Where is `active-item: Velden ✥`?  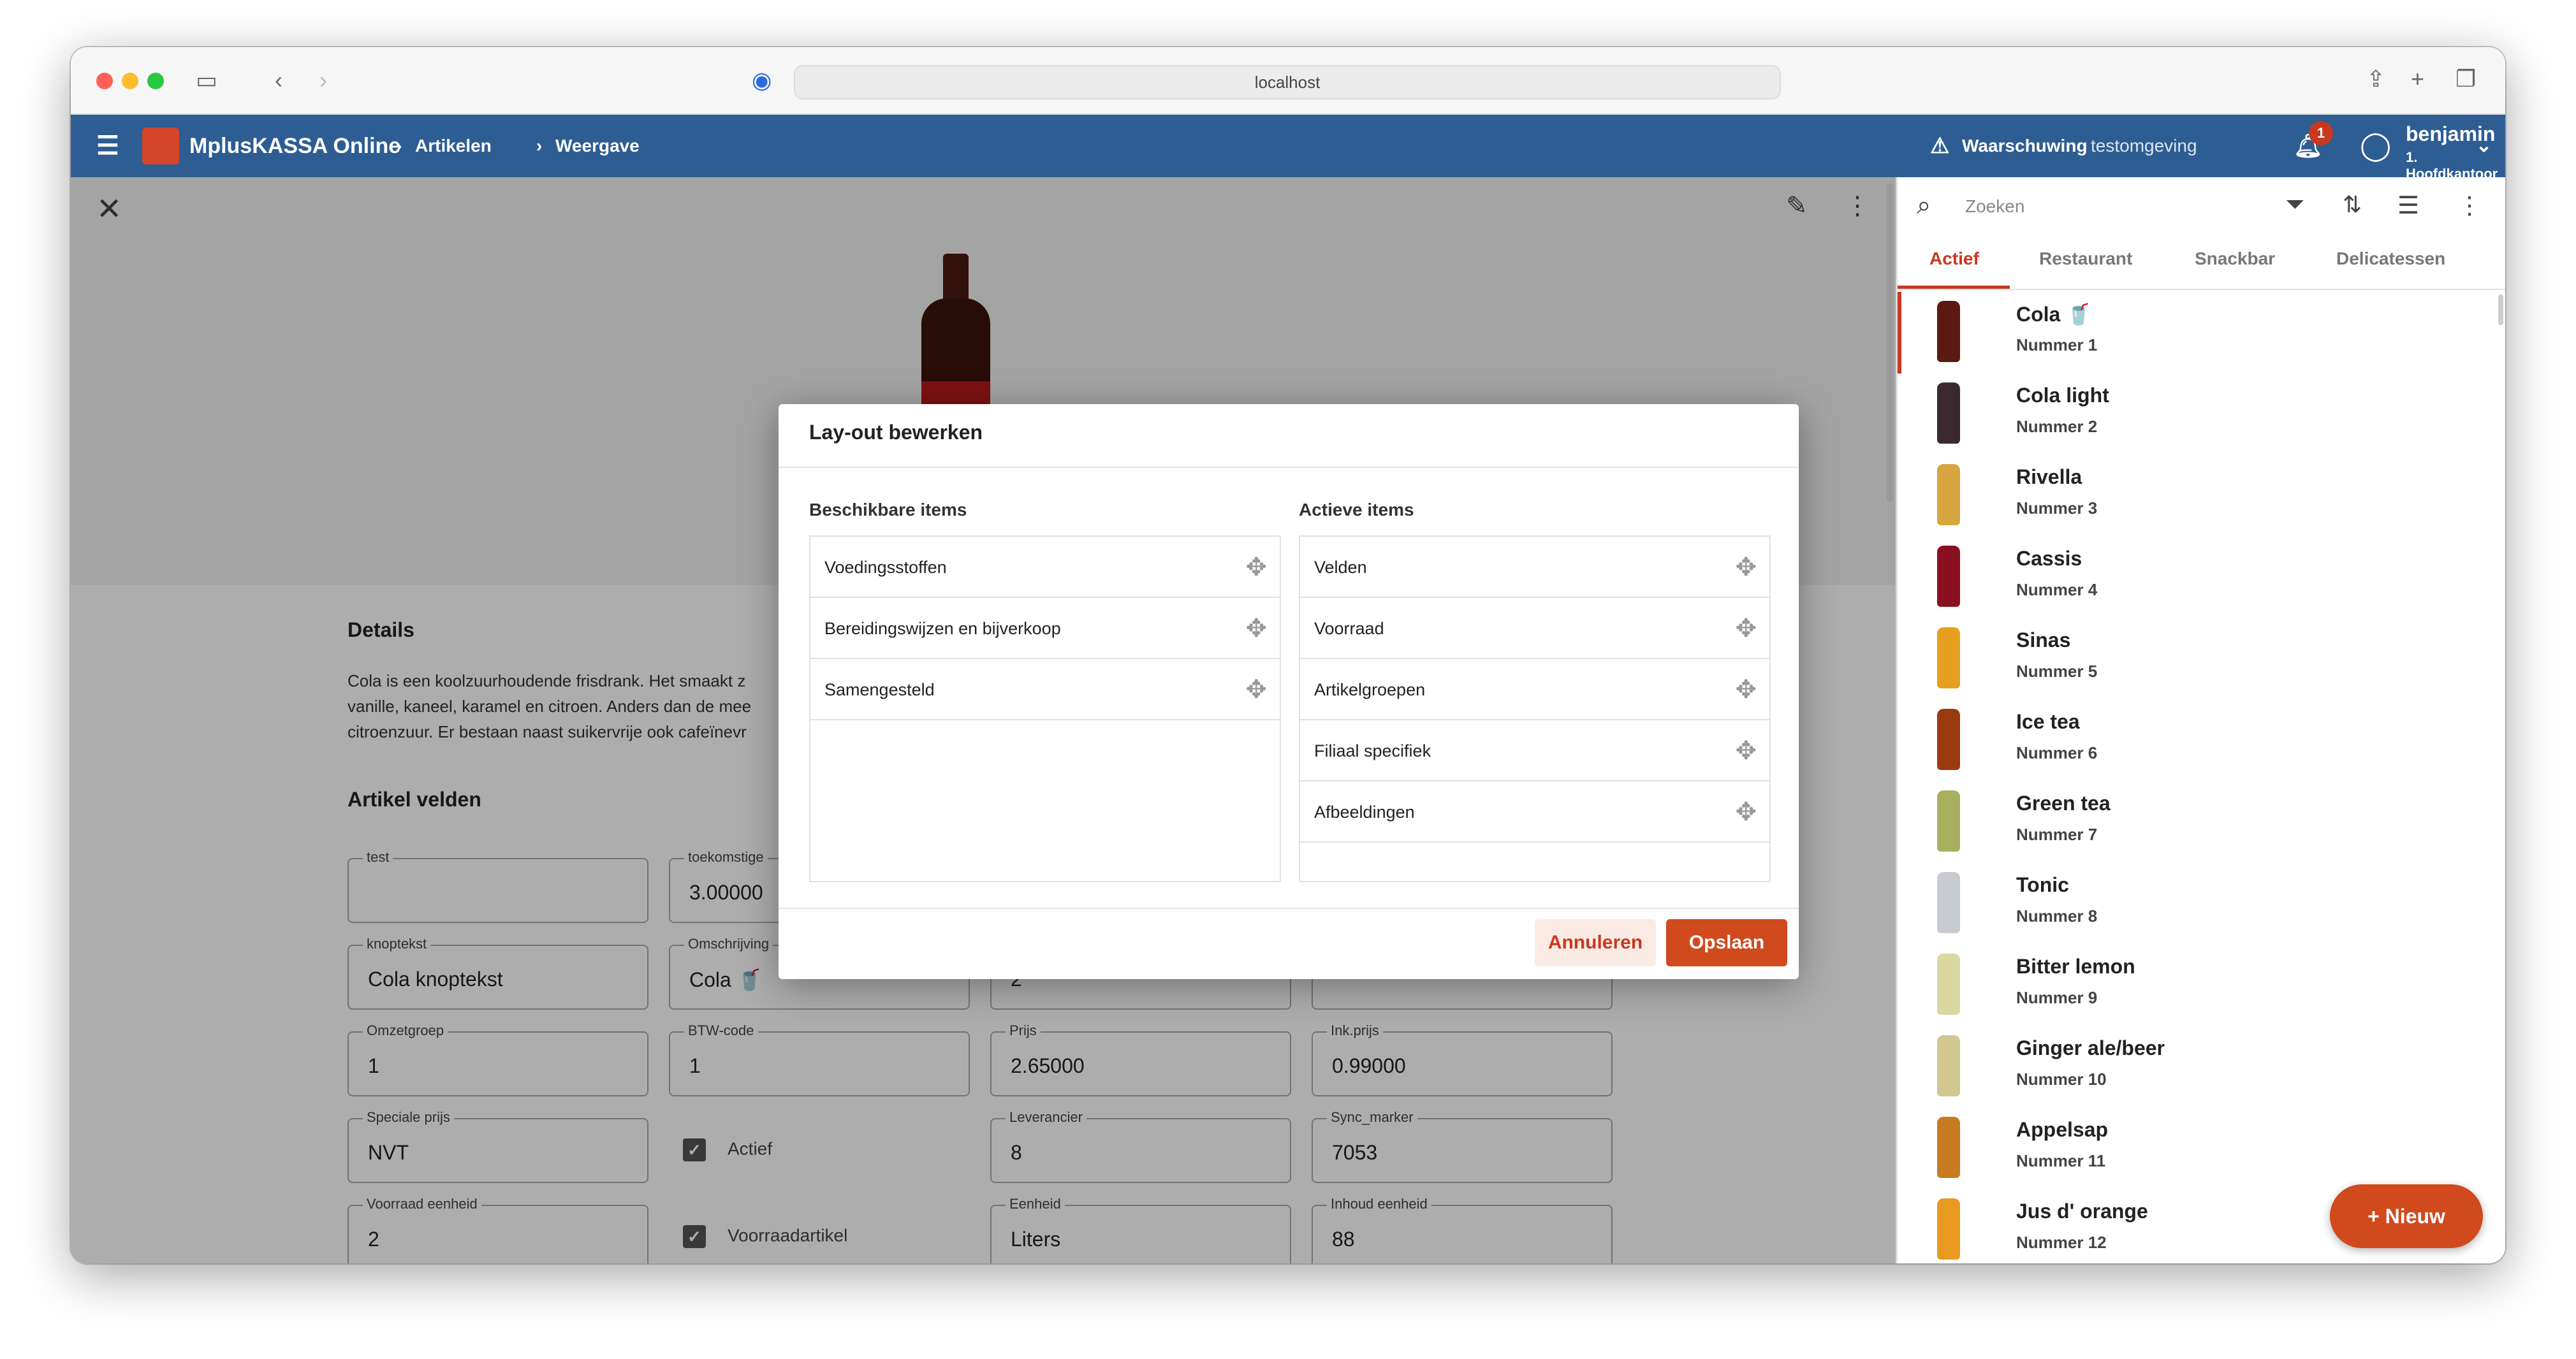
active-item: Velden ✥ is located at coordinates (1535, 568).